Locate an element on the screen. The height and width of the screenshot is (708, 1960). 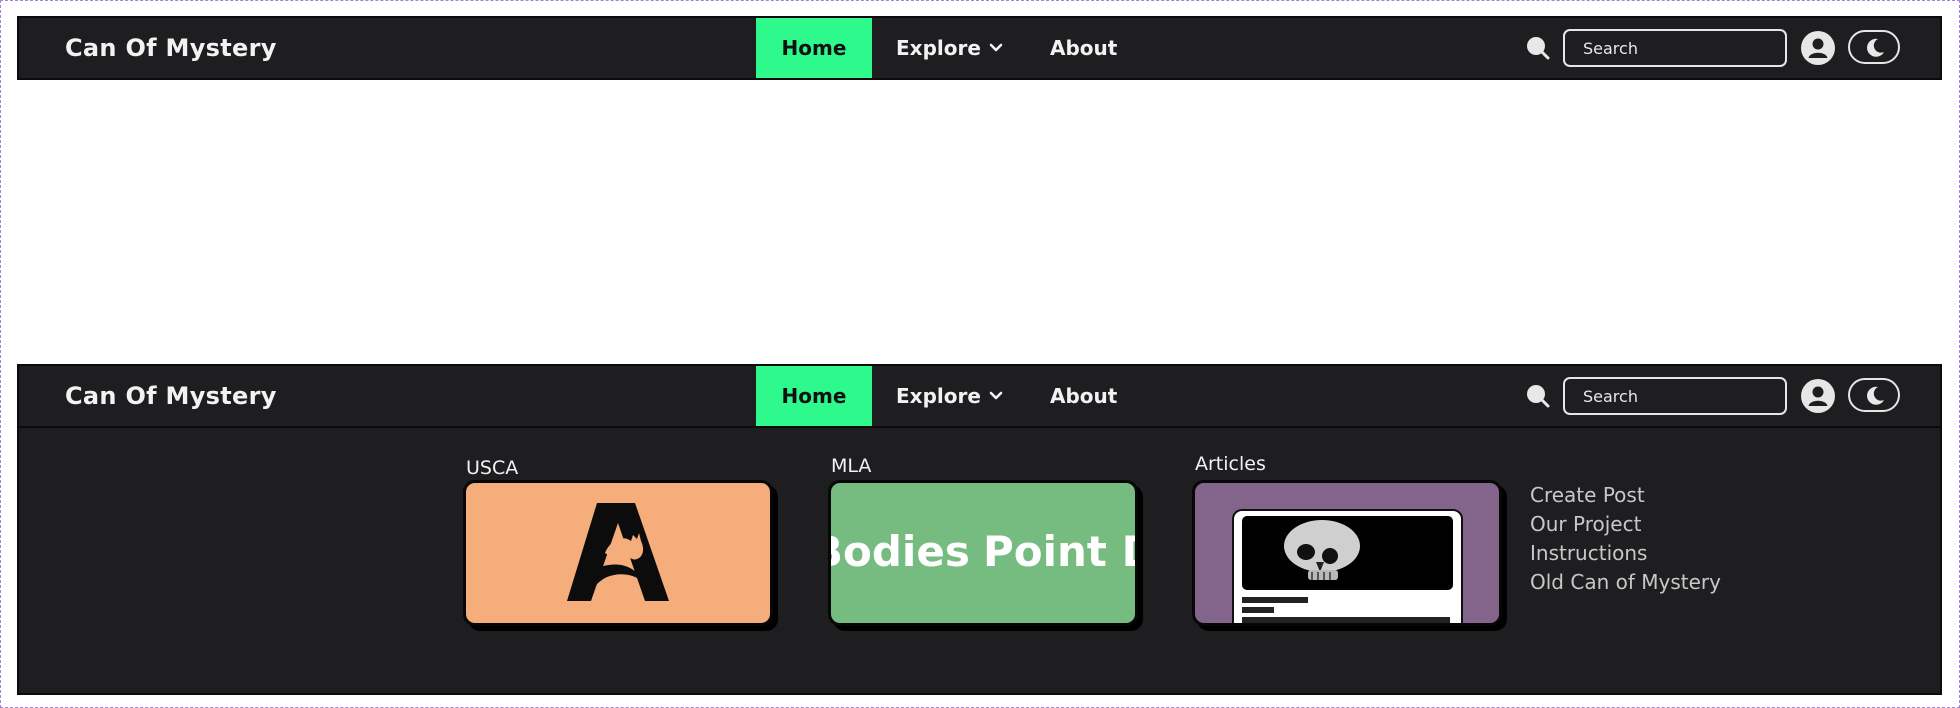
navbar: Can Of Mystery Home Explore About is located at coordinates (979, 48).